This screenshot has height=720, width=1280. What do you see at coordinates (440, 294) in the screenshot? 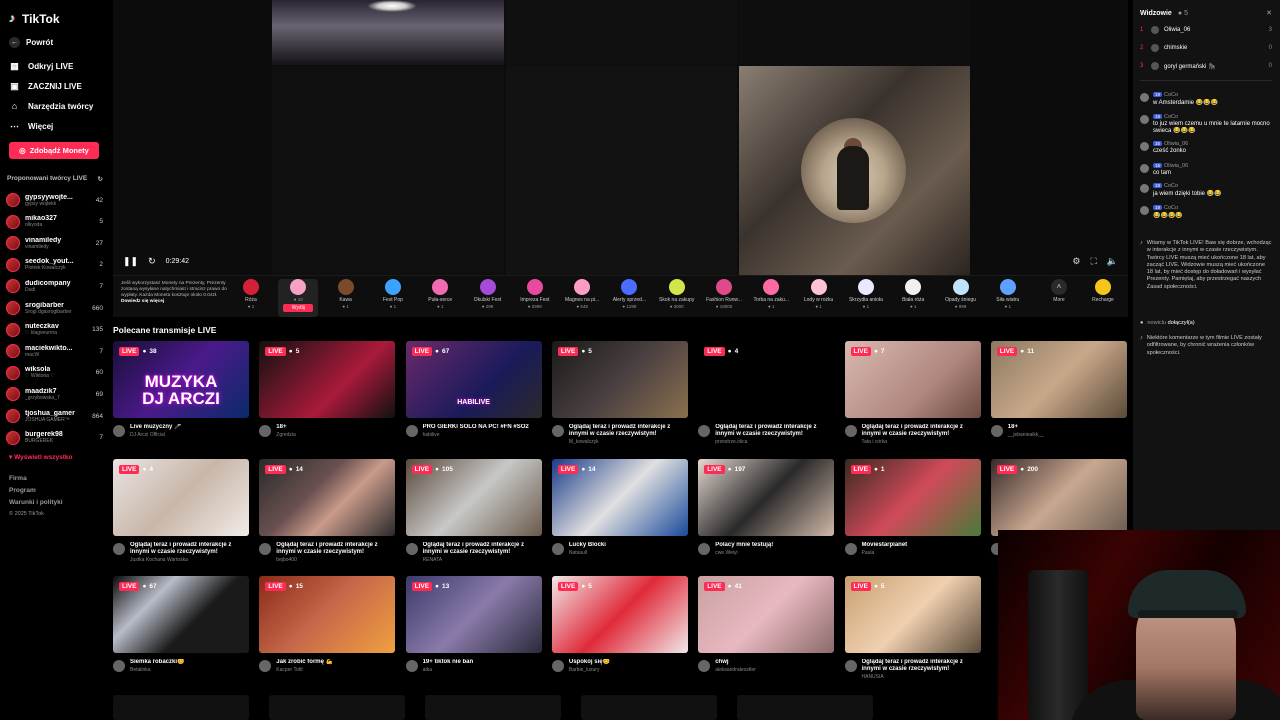
I see `gift-item: Puła-serce ● 1` at bounding box center [440, 294].